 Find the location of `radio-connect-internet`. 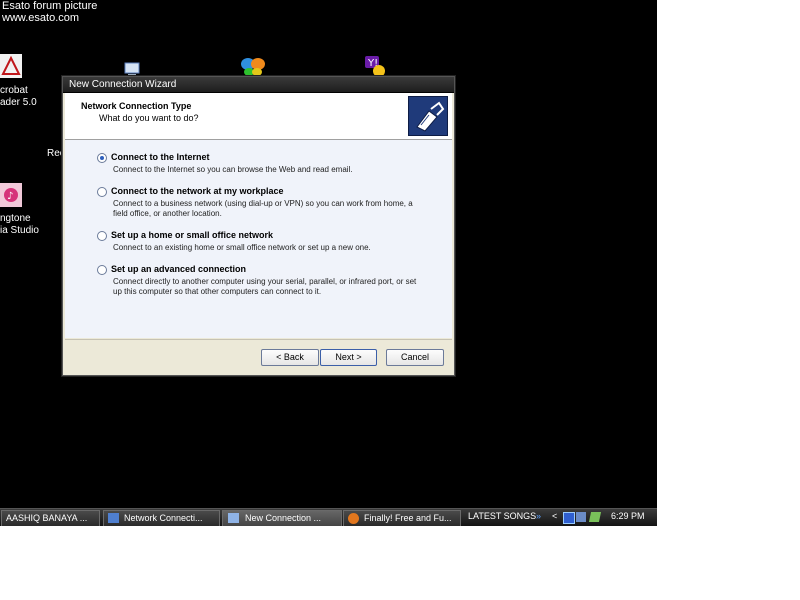

radio-connect-internet is located at coordinates (102, 158).